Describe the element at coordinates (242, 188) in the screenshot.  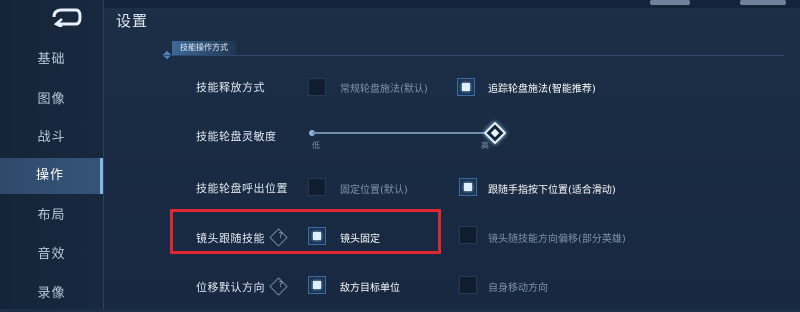
I see `wheel-position-label: 技能轮盘呼出位置` at that location.